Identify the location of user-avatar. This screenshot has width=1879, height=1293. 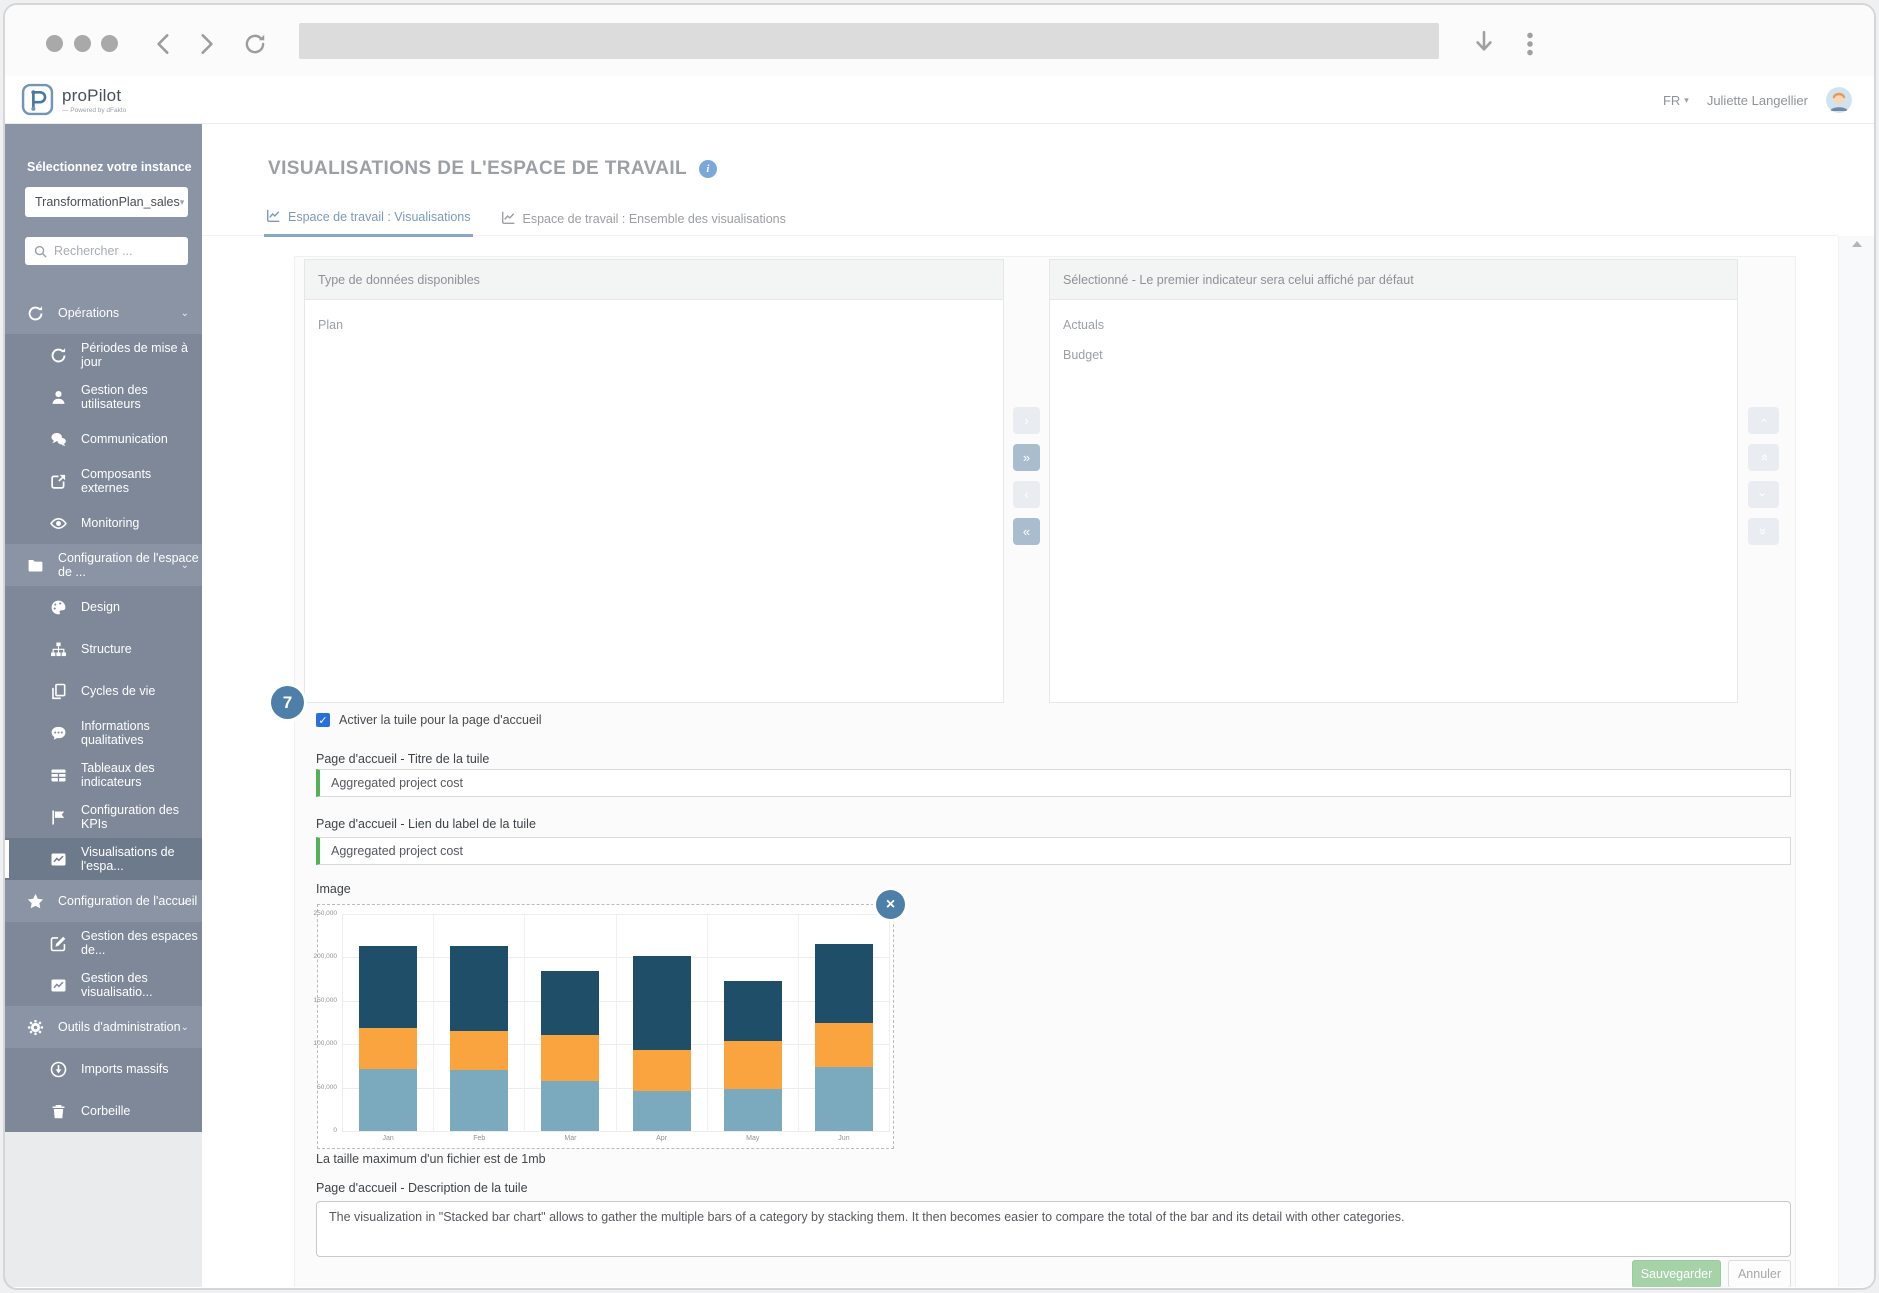
(1839, 100).